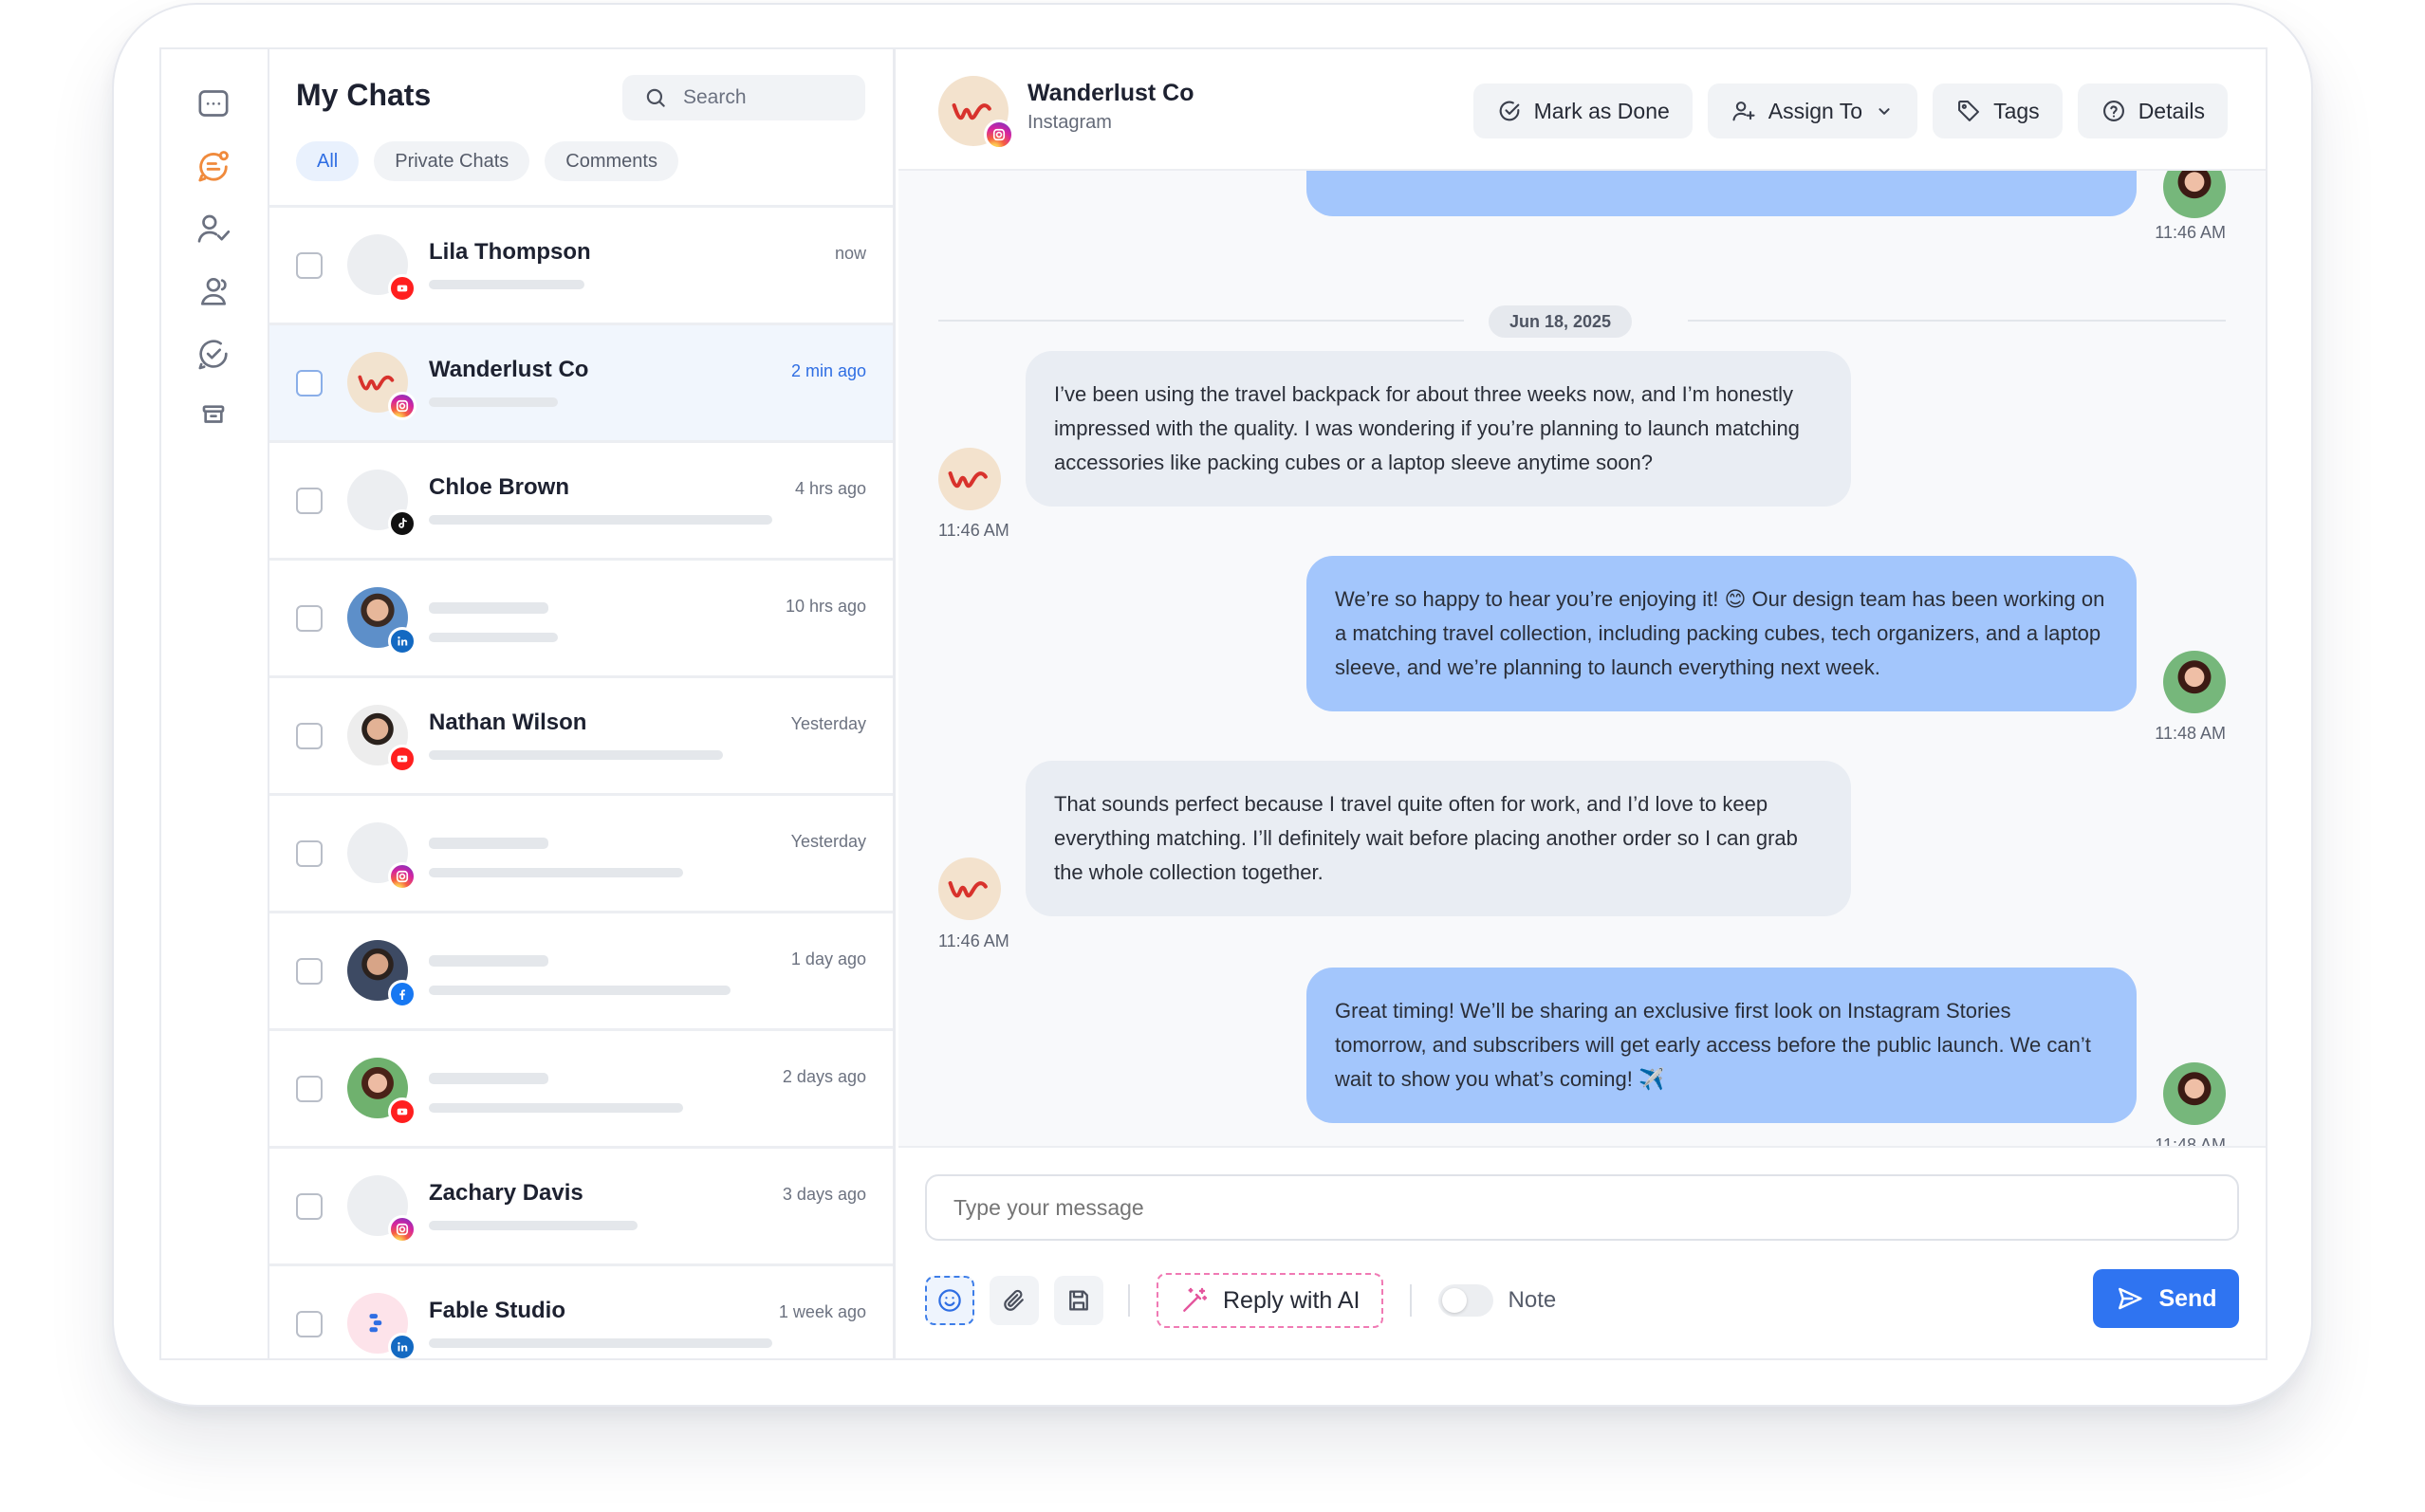  I want to click on sidebar-item-assigned, so click(213, 229).